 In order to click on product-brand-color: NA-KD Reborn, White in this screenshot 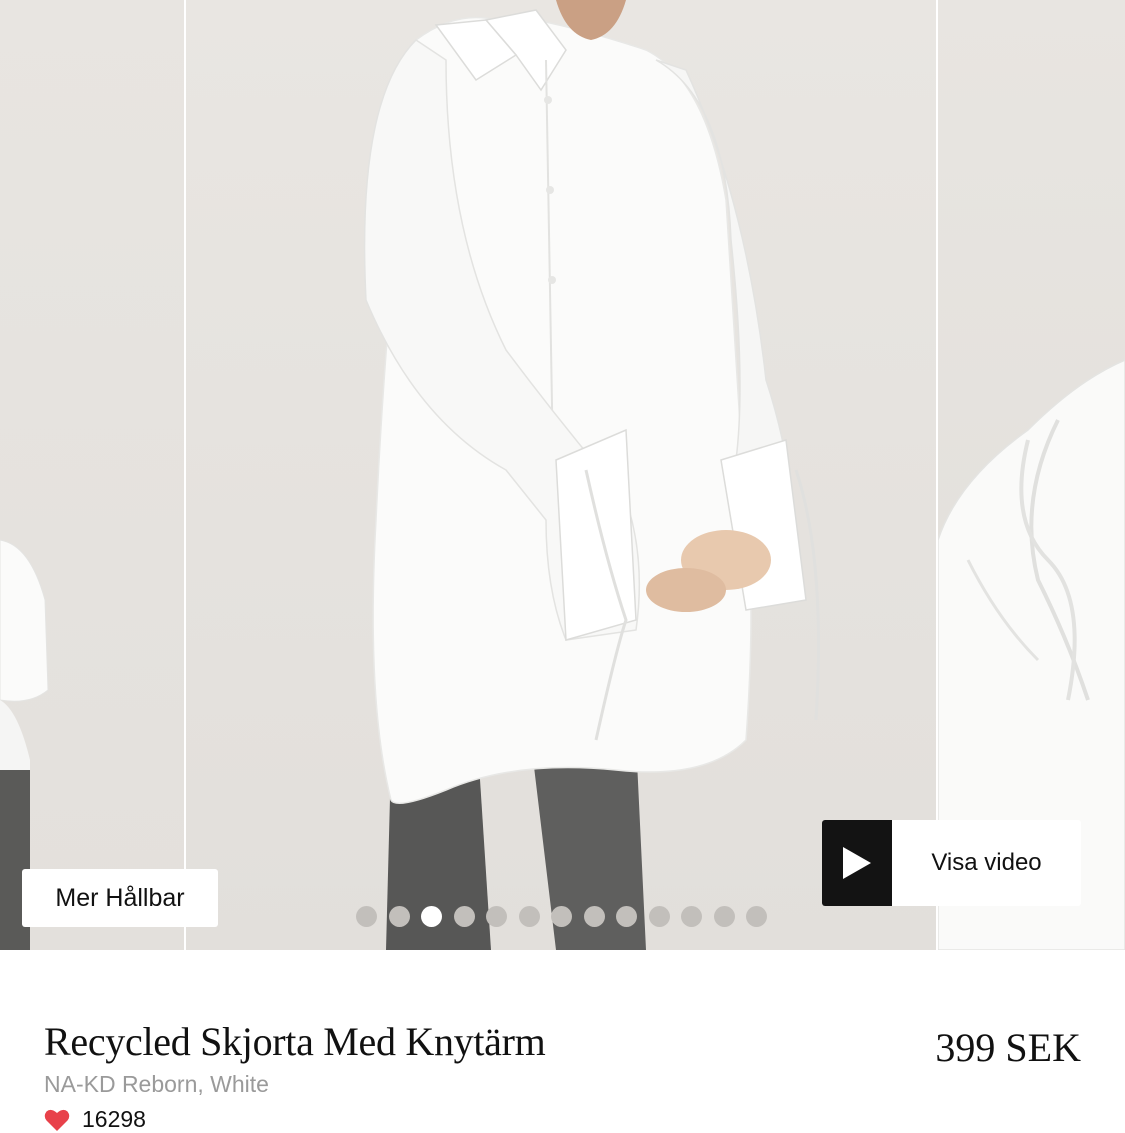, I will do `click(156, 1084)`.